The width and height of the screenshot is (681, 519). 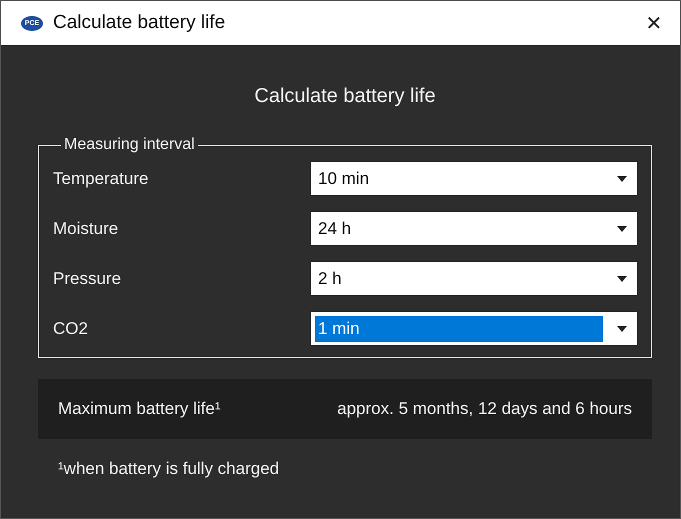 What do you see at coordinates (474, 278) in the screenshot?
I see `dropdown: 2 h` at bounding box center [474, 278].